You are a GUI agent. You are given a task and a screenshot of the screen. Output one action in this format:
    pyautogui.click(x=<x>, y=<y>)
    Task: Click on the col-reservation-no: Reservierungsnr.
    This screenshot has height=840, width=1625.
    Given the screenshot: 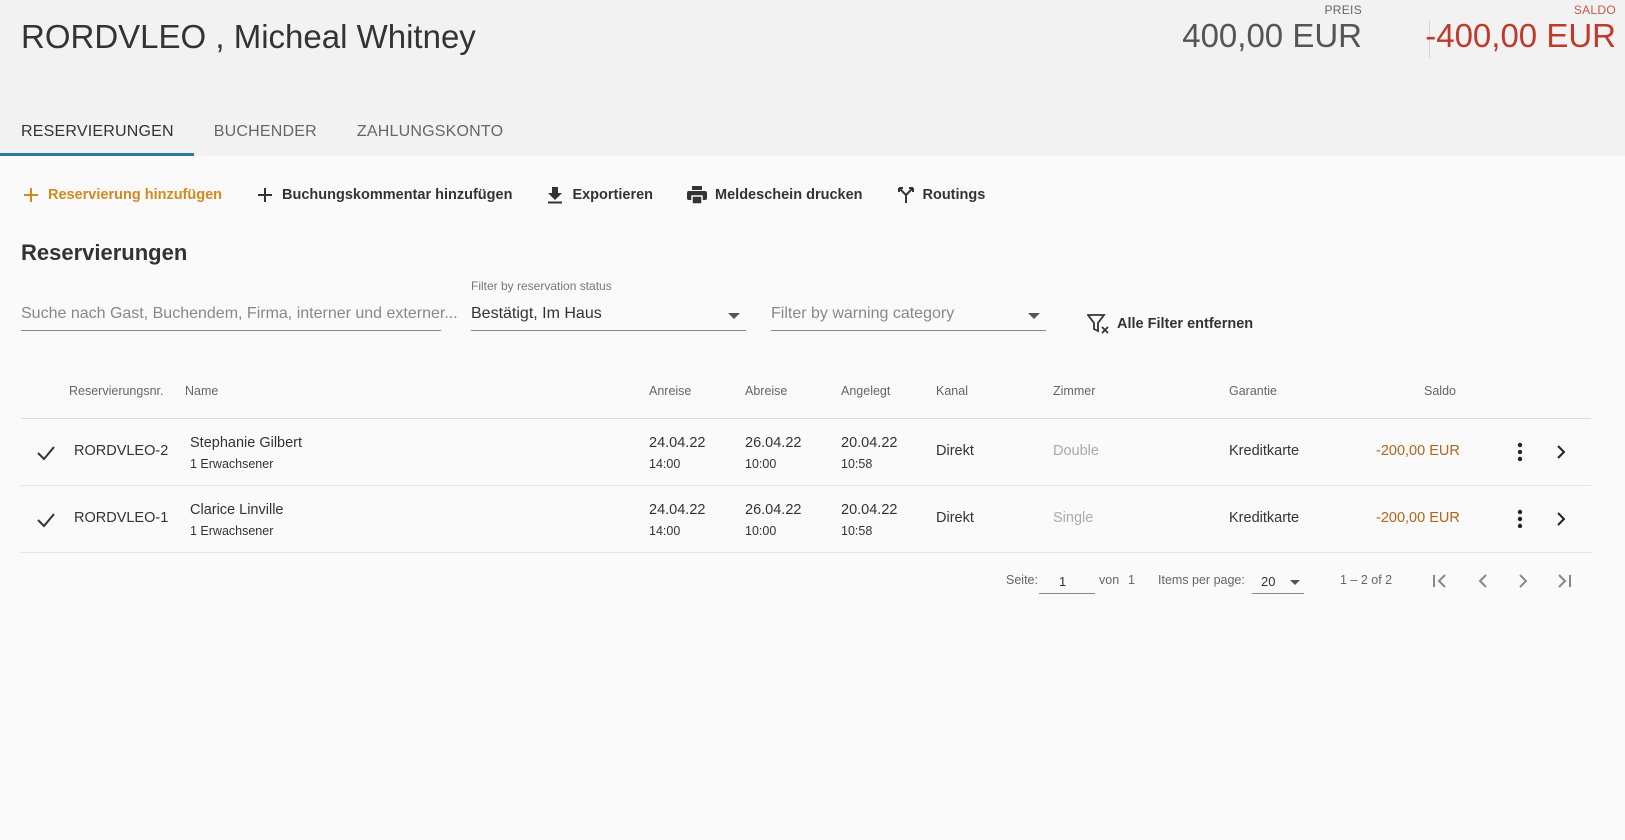 What is the action you would take?
    pyautogui.click(x=116, y=391)
    